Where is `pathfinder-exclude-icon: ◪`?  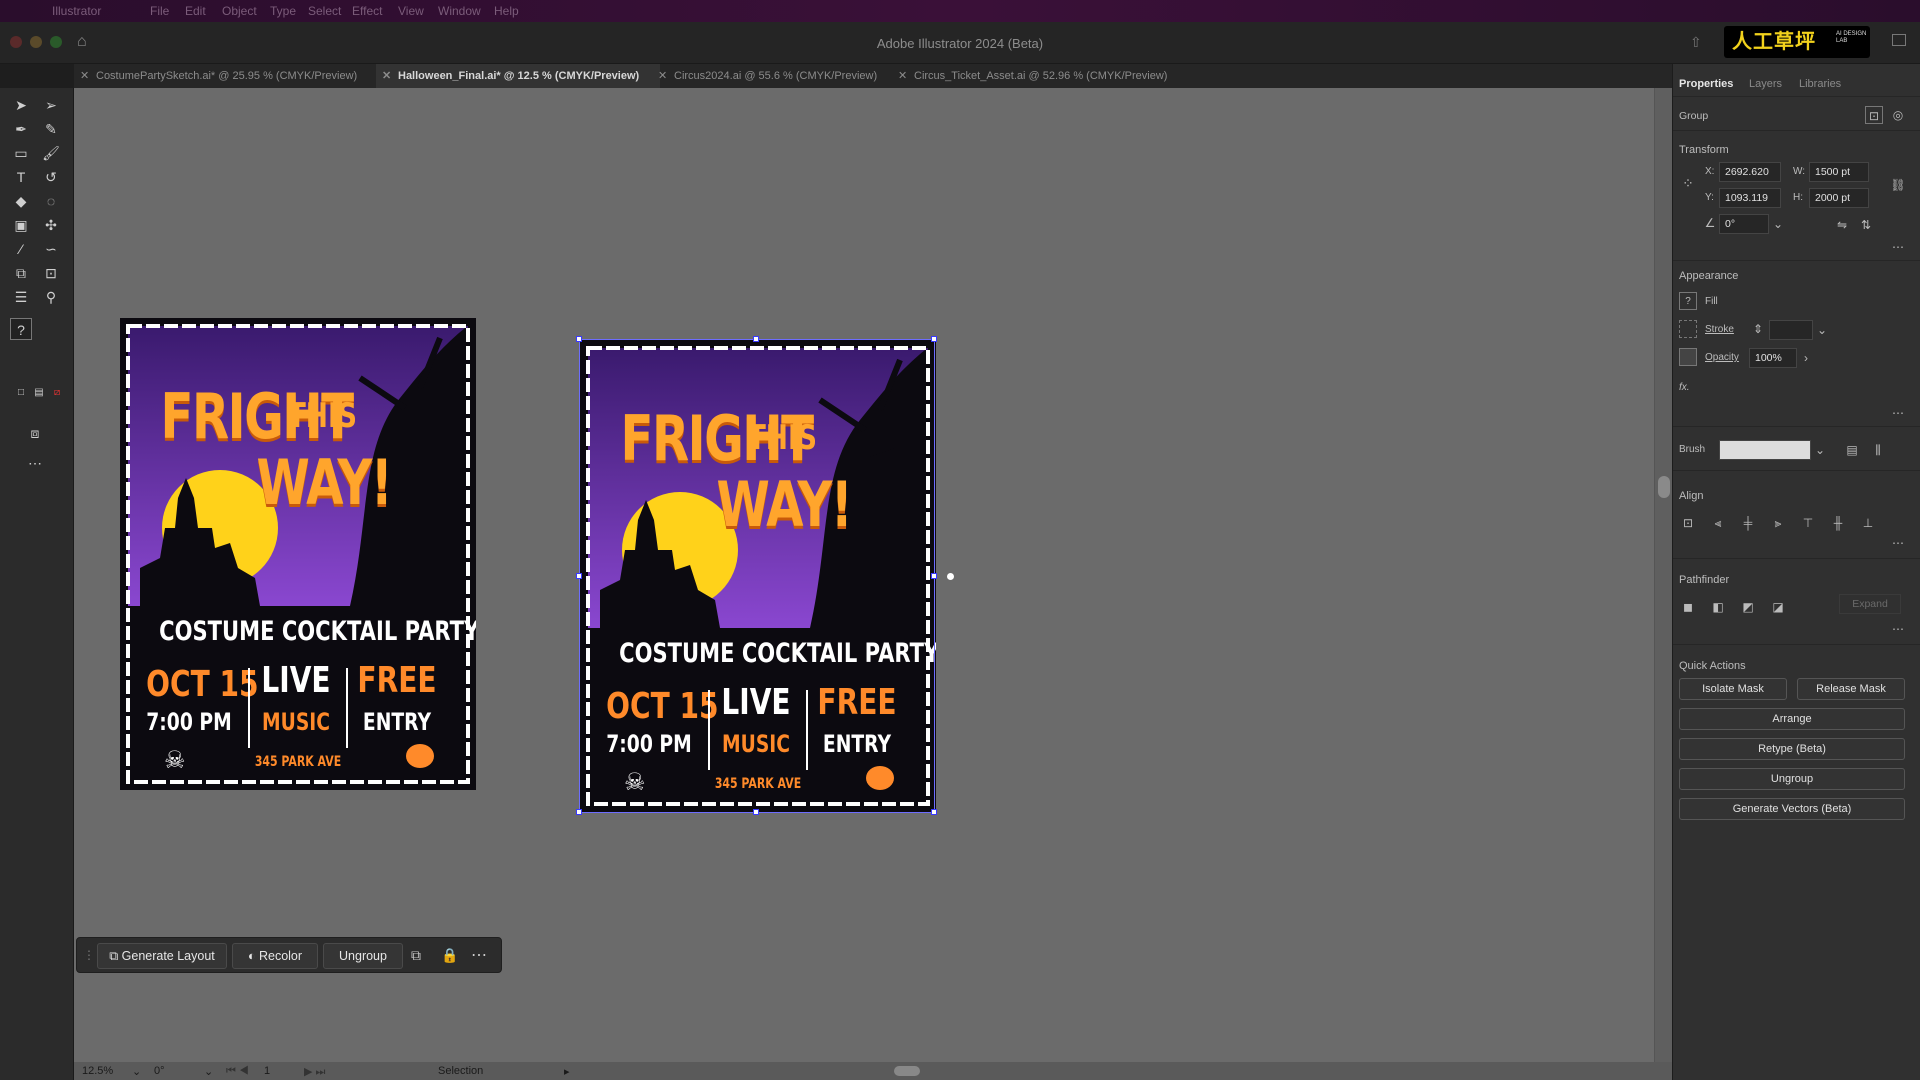 pathfinder-exclude-icon: ◪ is located at coordinates (1778, 607).